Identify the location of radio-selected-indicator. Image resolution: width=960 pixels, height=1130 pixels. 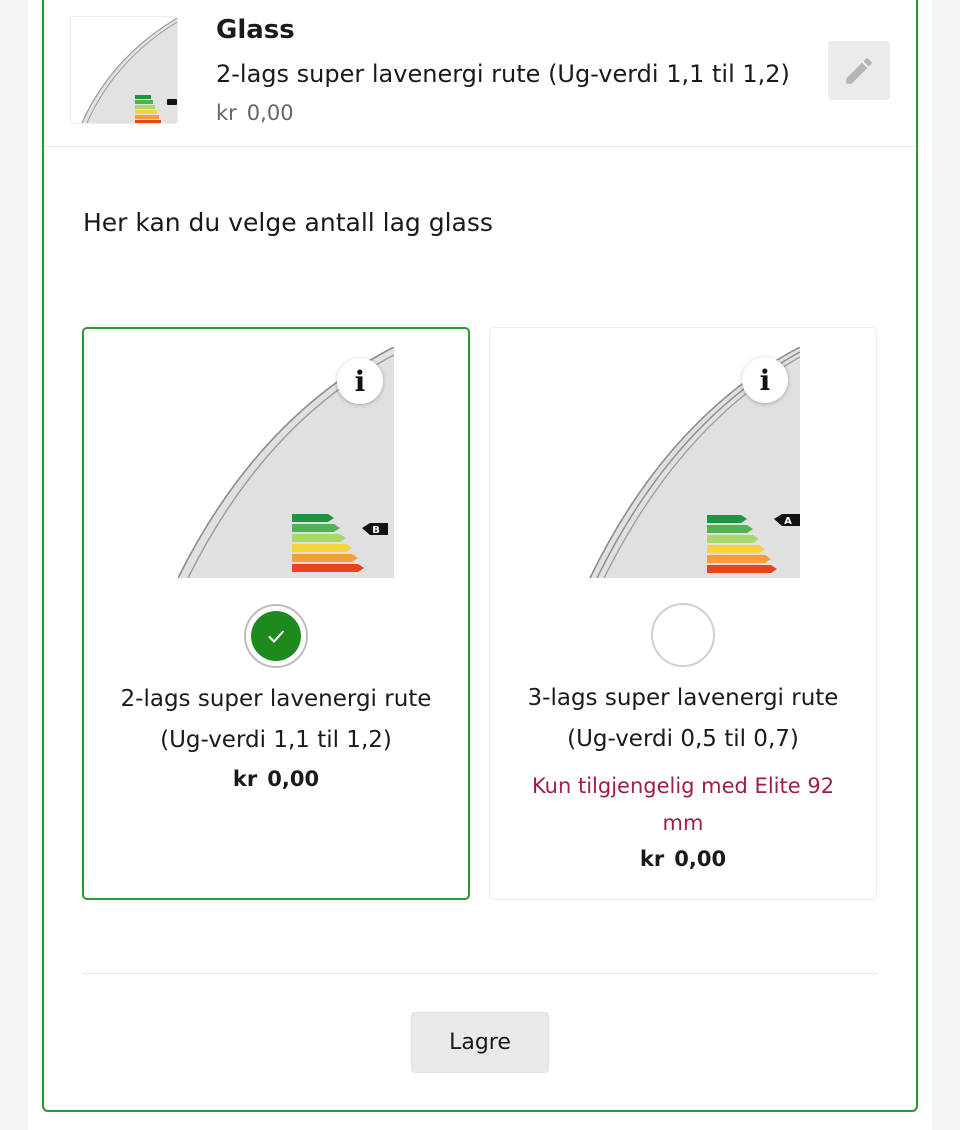
(276, 636).